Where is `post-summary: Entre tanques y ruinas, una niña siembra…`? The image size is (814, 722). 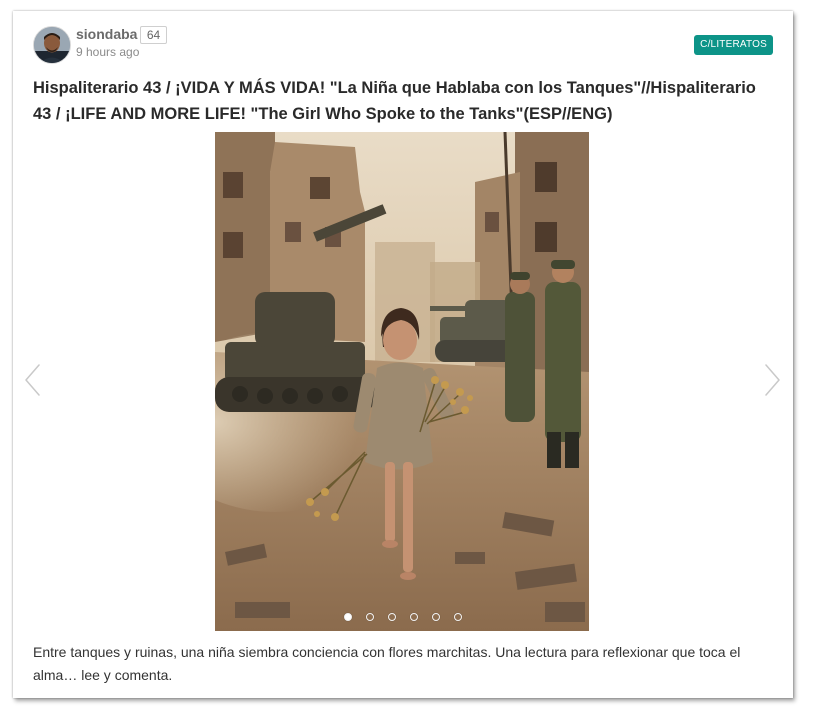 post-summary: Entre tanques y ruinas, una niña siembra… is located at coordinates (387, 663).